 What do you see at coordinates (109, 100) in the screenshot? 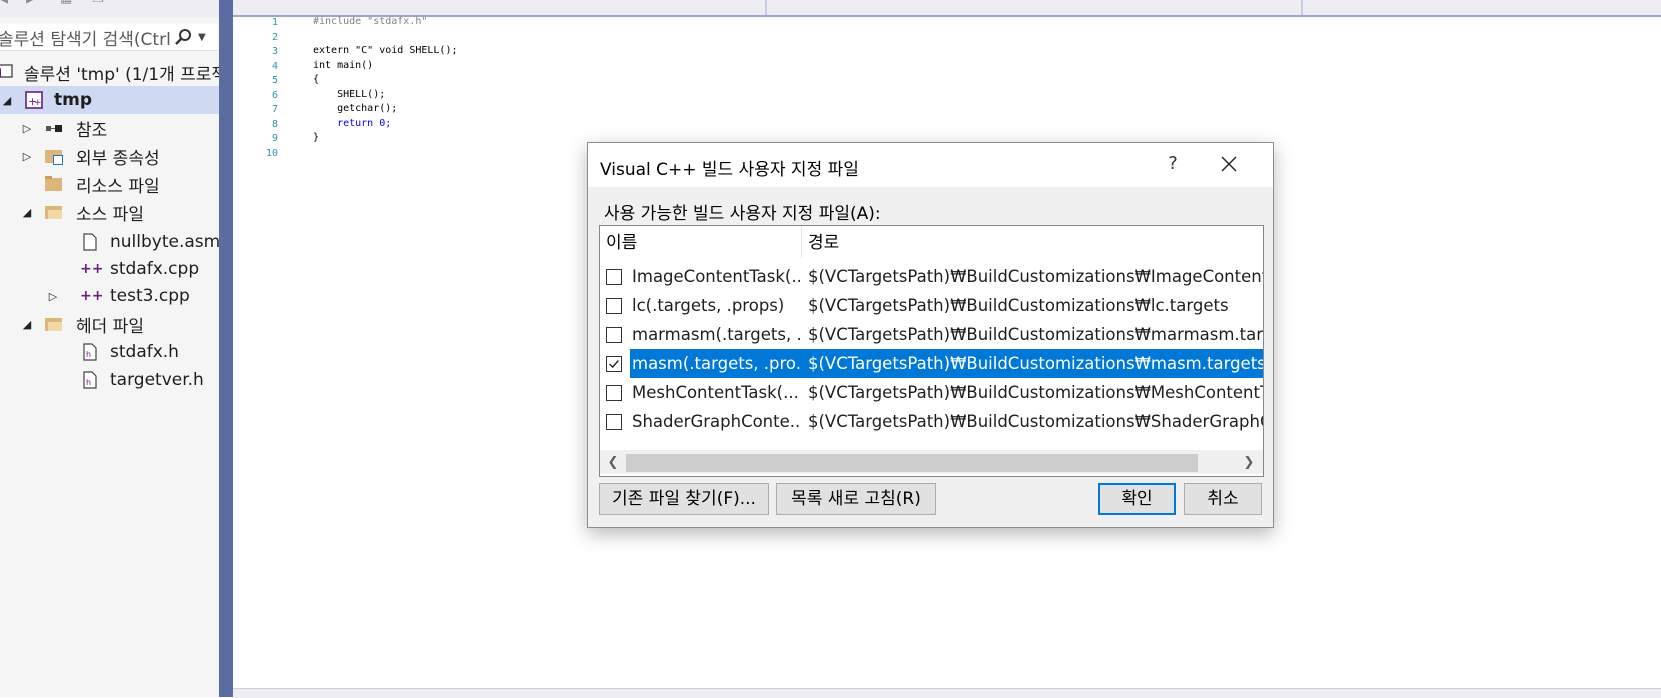
I see `tree-item-project: ◢ + + tmp` at bounding box center [109, 100].